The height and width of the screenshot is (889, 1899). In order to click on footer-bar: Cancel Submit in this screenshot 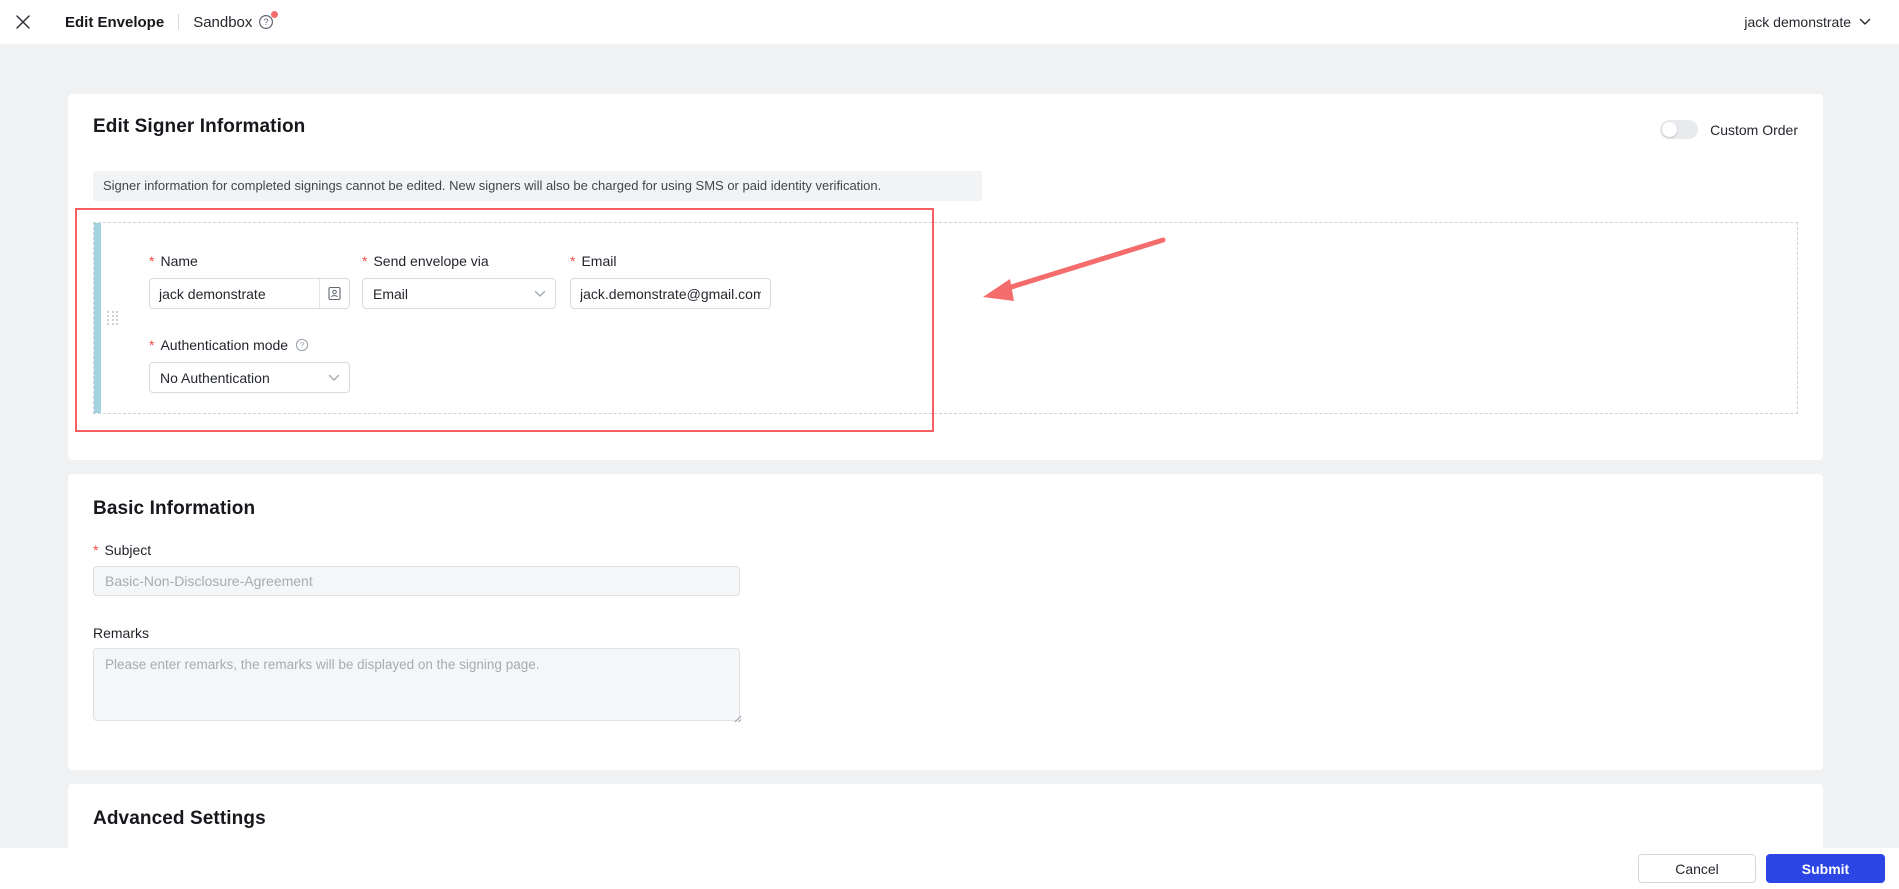, I will do `click(949, 868)`.